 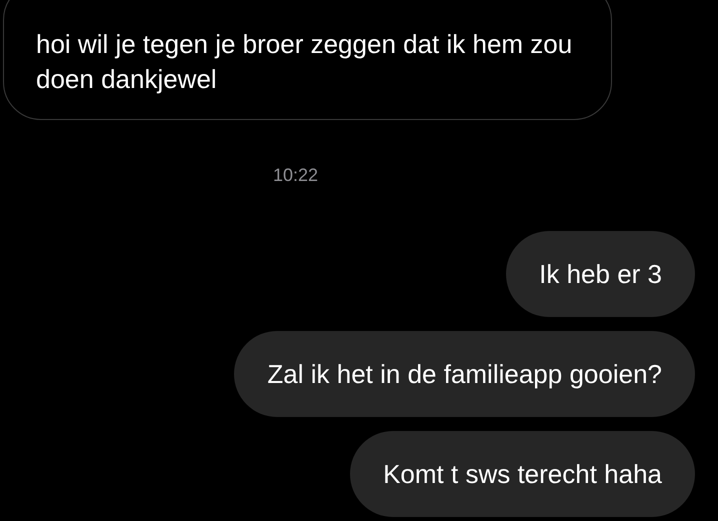 I want to click on timestamp: 10:22, so click(x=295, y=175).